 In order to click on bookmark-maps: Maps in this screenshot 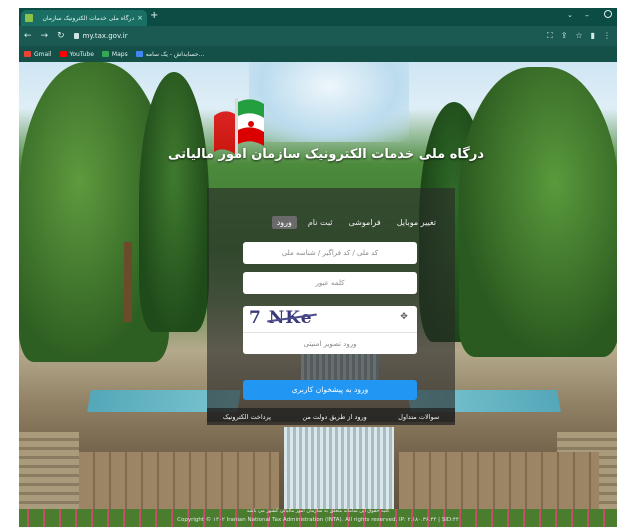, I will do `click(114, 54)`.